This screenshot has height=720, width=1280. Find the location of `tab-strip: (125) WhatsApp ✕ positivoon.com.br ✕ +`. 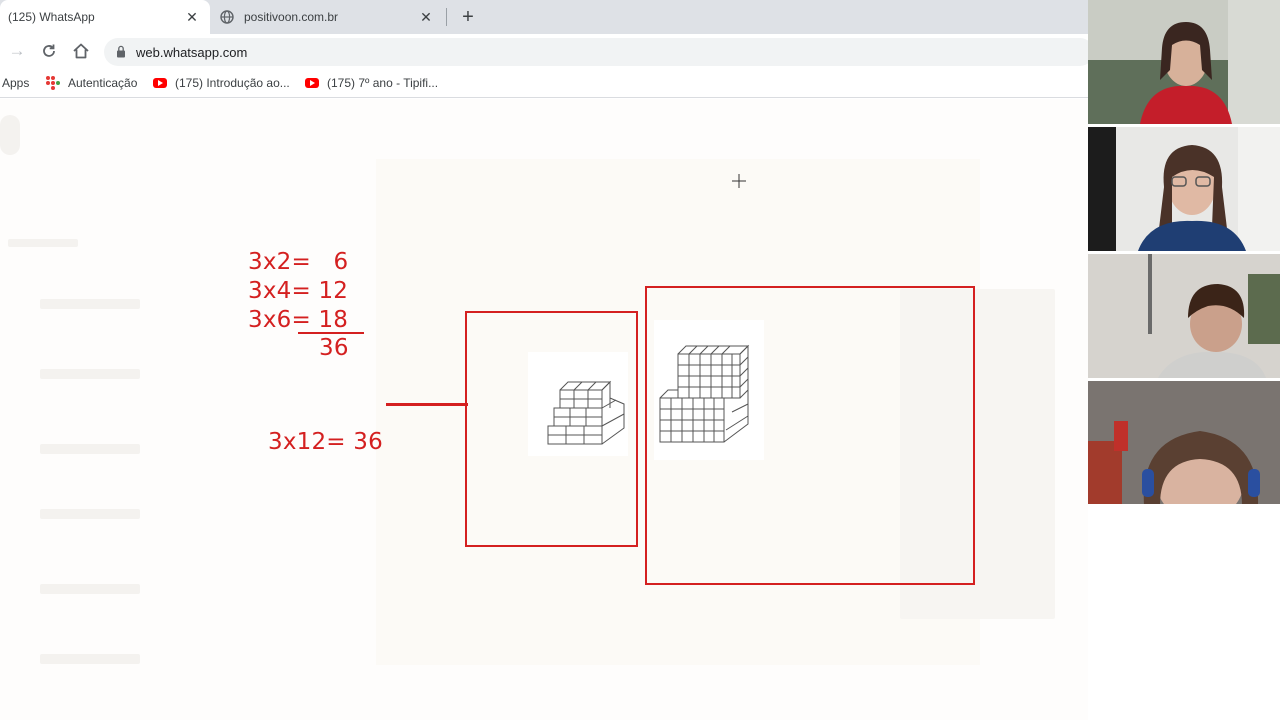

tab-strip: (125) WhatsApp ✕ positivoon.com.br ✕ + is located at coordinates (544, 17).